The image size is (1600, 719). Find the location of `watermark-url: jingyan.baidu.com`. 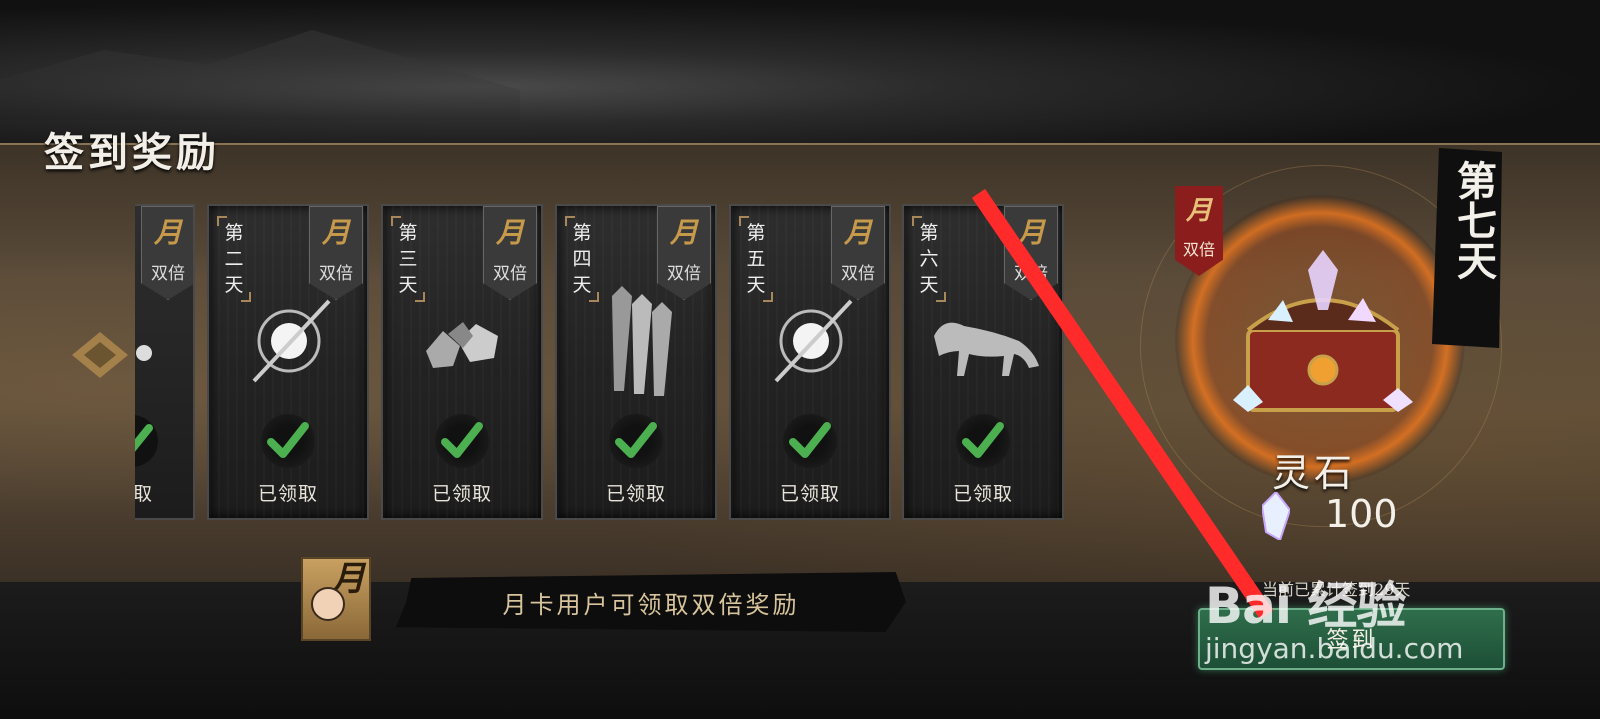

watermark-url: jingyan.baidu.com is located at coordinates (1334, 648).